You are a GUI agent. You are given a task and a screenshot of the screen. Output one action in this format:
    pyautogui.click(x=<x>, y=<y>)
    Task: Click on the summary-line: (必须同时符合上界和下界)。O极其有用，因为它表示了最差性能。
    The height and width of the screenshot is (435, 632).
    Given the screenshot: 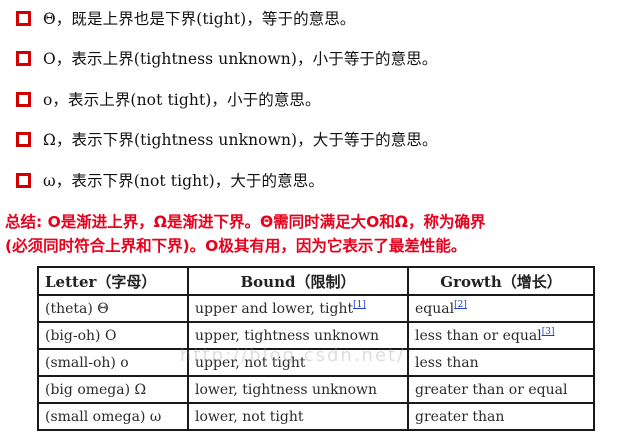 What is the action you would take?
    pyautogui.click(x=236, y=246)
    